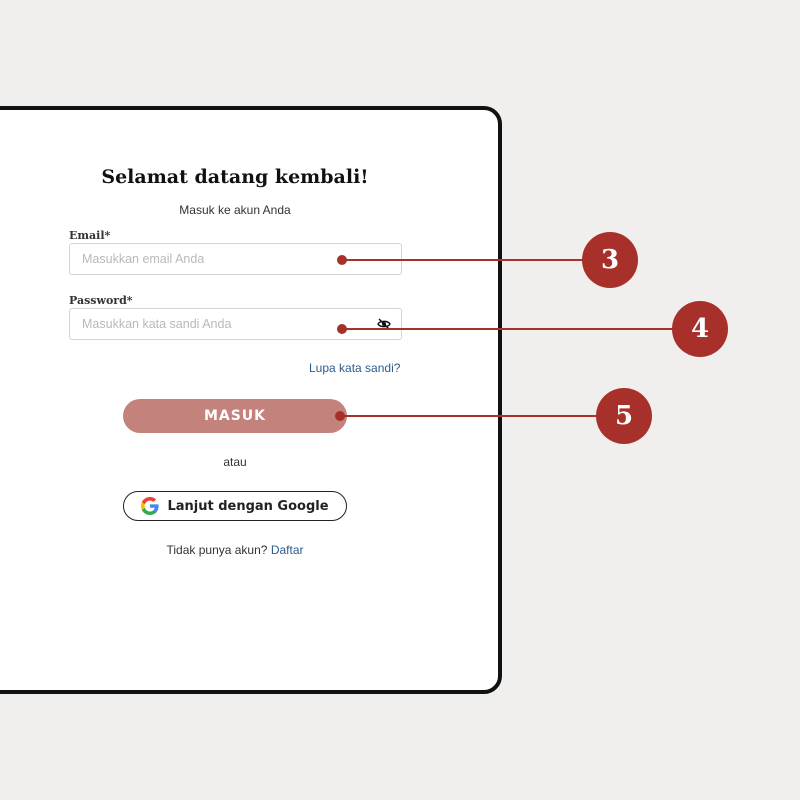 Image resolution: width=800 pixels, height=800 pixels. Describe the element at coordinates (150, 506) in the screenshot. I see `google-logo-icon` at that location.